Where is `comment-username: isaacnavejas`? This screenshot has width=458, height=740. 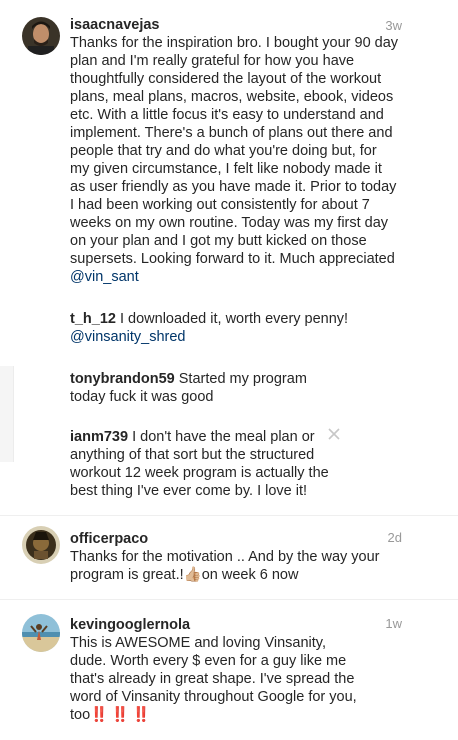
comment-username: isaacnavejas is located at coordinates (115, 25).